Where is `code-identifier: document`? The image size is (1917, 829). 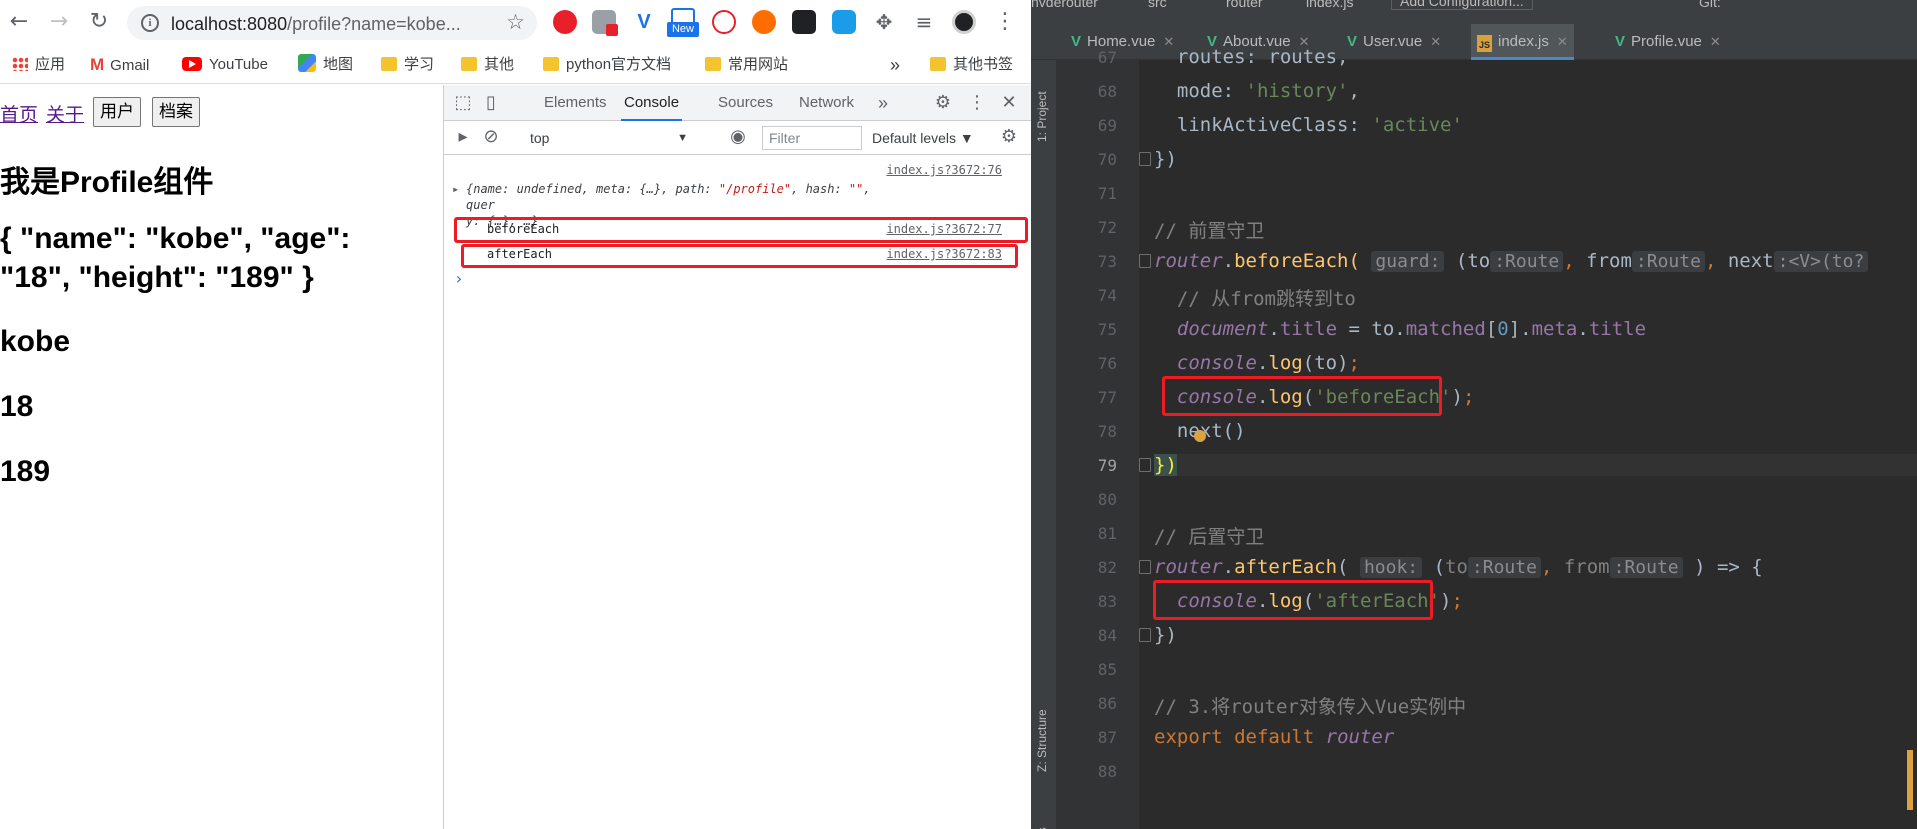 code-identifier: document is located at coordinates (1222, 329).